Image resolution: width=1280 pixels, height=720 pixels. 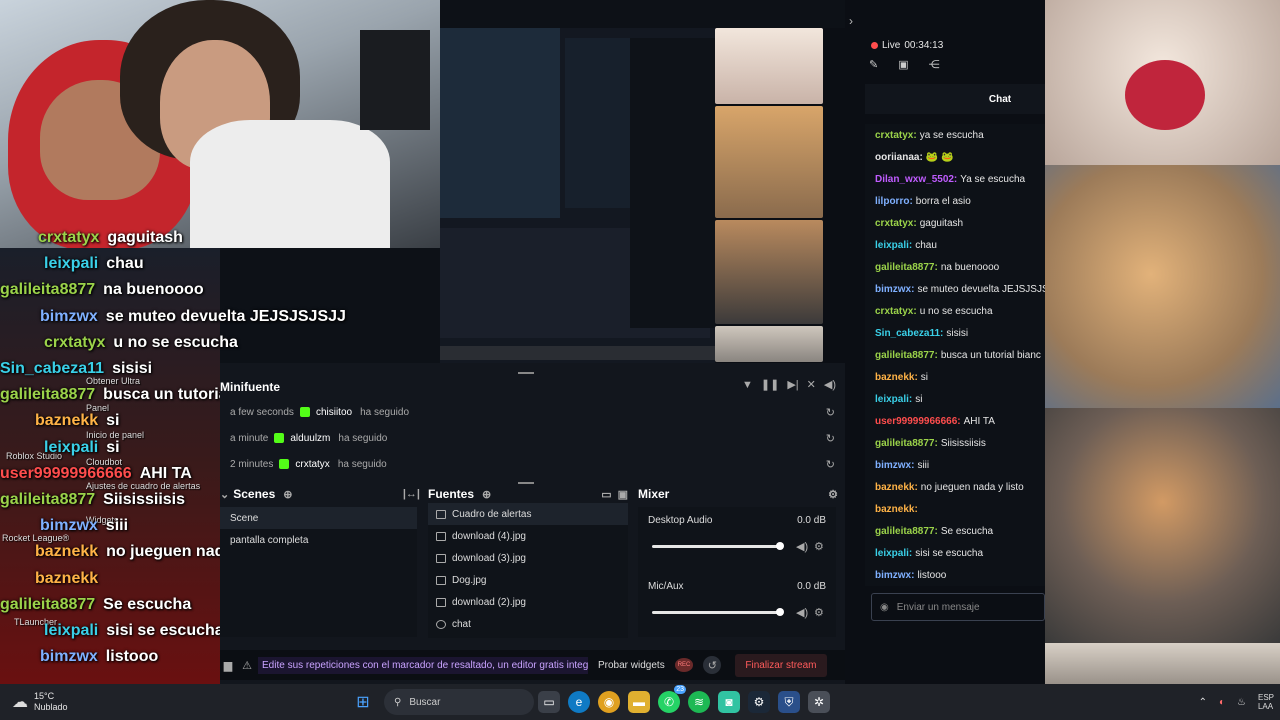 What do you see at coordinates (909, 333) in the screenshot?
I see `chat-username: Sin_cabeza11:` at bounding box center [909, 333].